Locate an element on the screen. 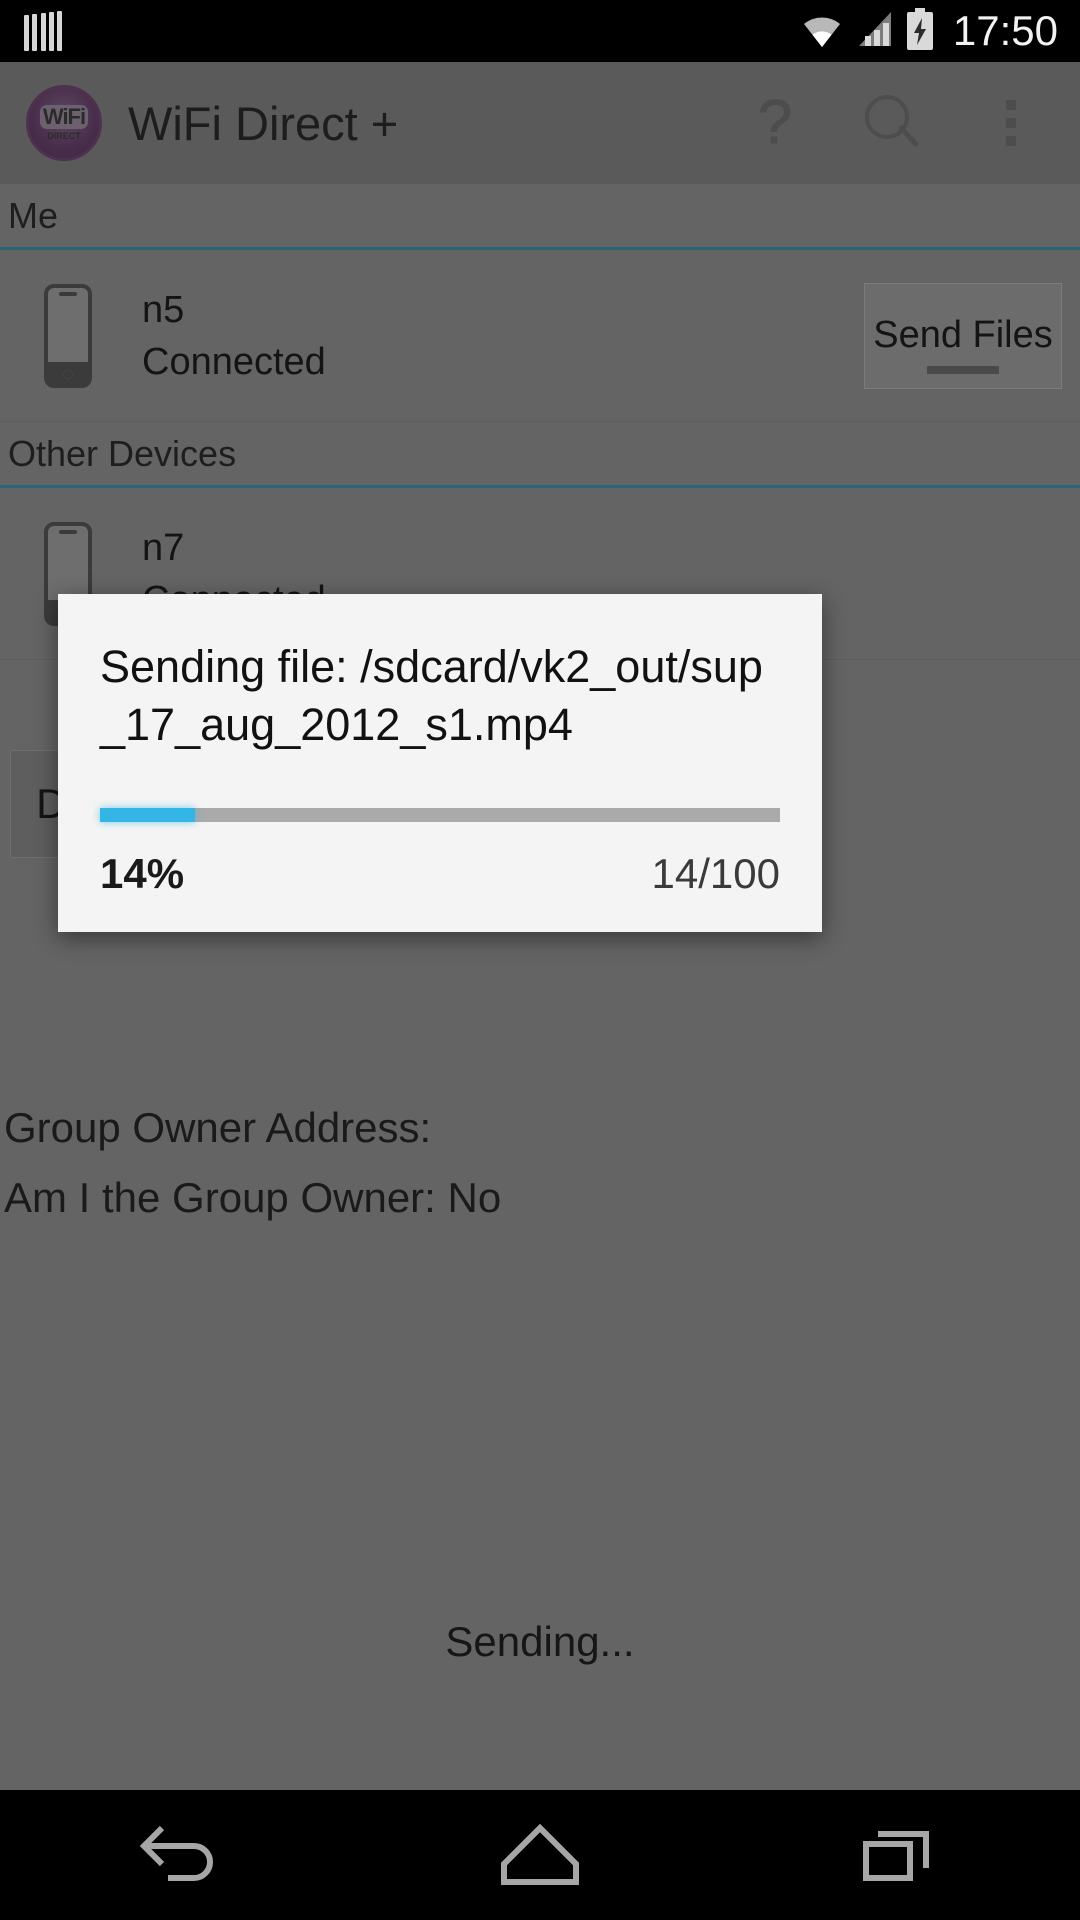 The image size is (1080, 1920). action-bar: WiFi DIRECT WiFi Direct + ? is located at coordinates (540, 123).